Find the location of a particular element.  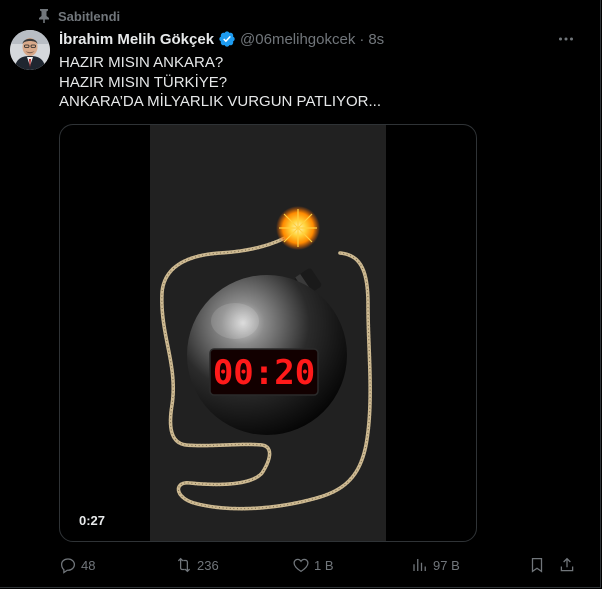

tweet-text-line: HAZIR MISIN ANKARA? is located at coordinates (141, 62).